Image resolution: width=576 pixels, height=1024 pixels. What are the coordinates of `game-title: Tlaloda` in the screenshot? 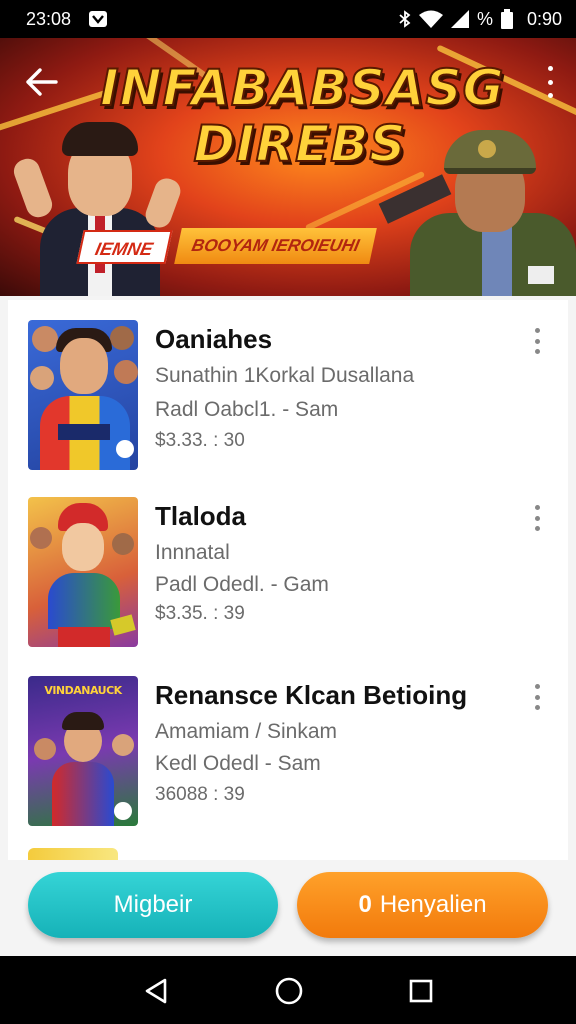 It's located at (201, 516).